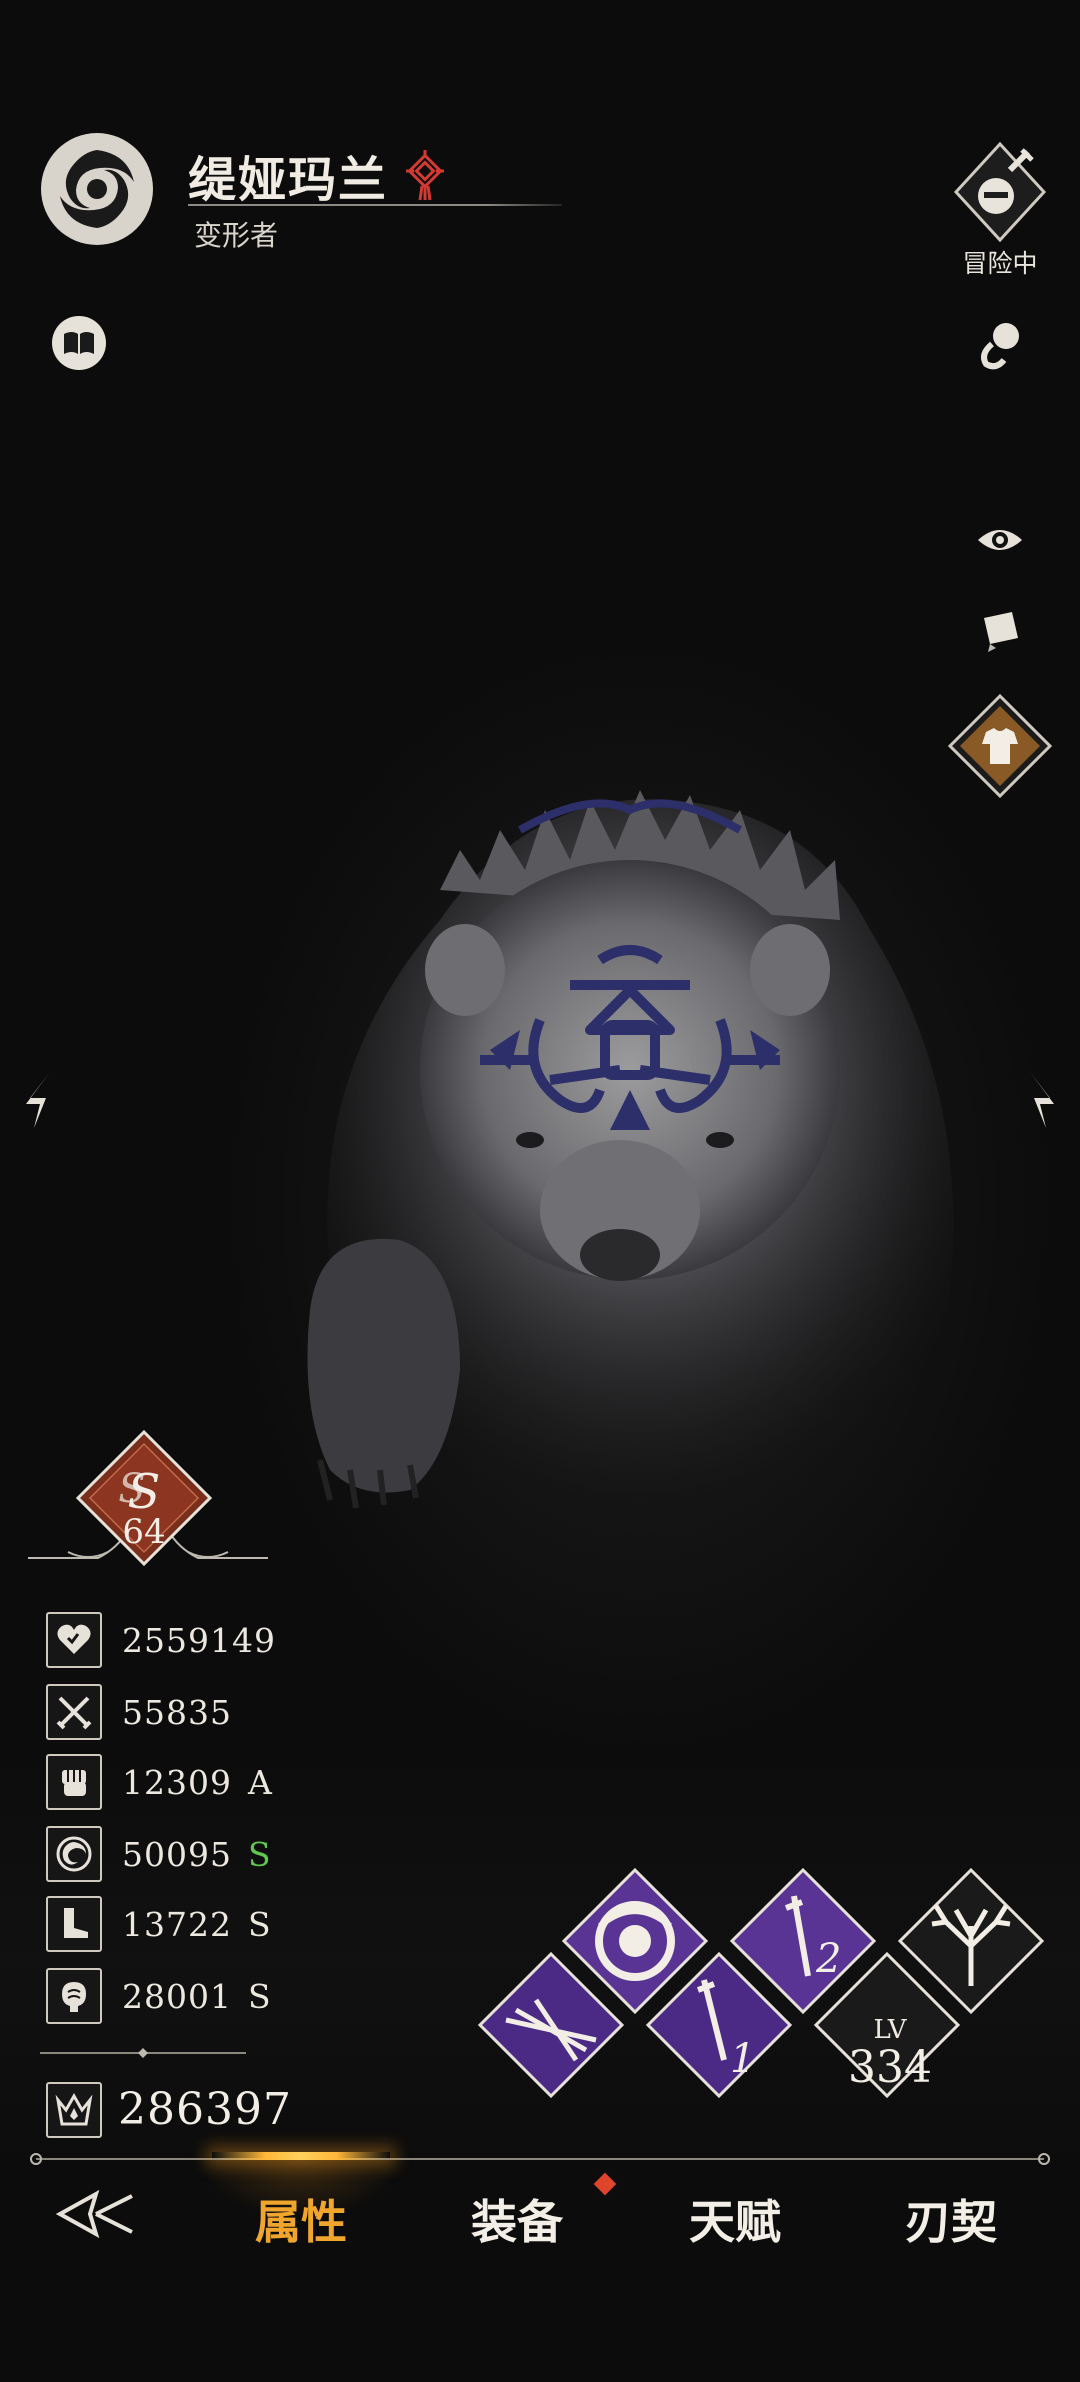  I want to click on skill-badge-1: 1, so click(742, 2059).